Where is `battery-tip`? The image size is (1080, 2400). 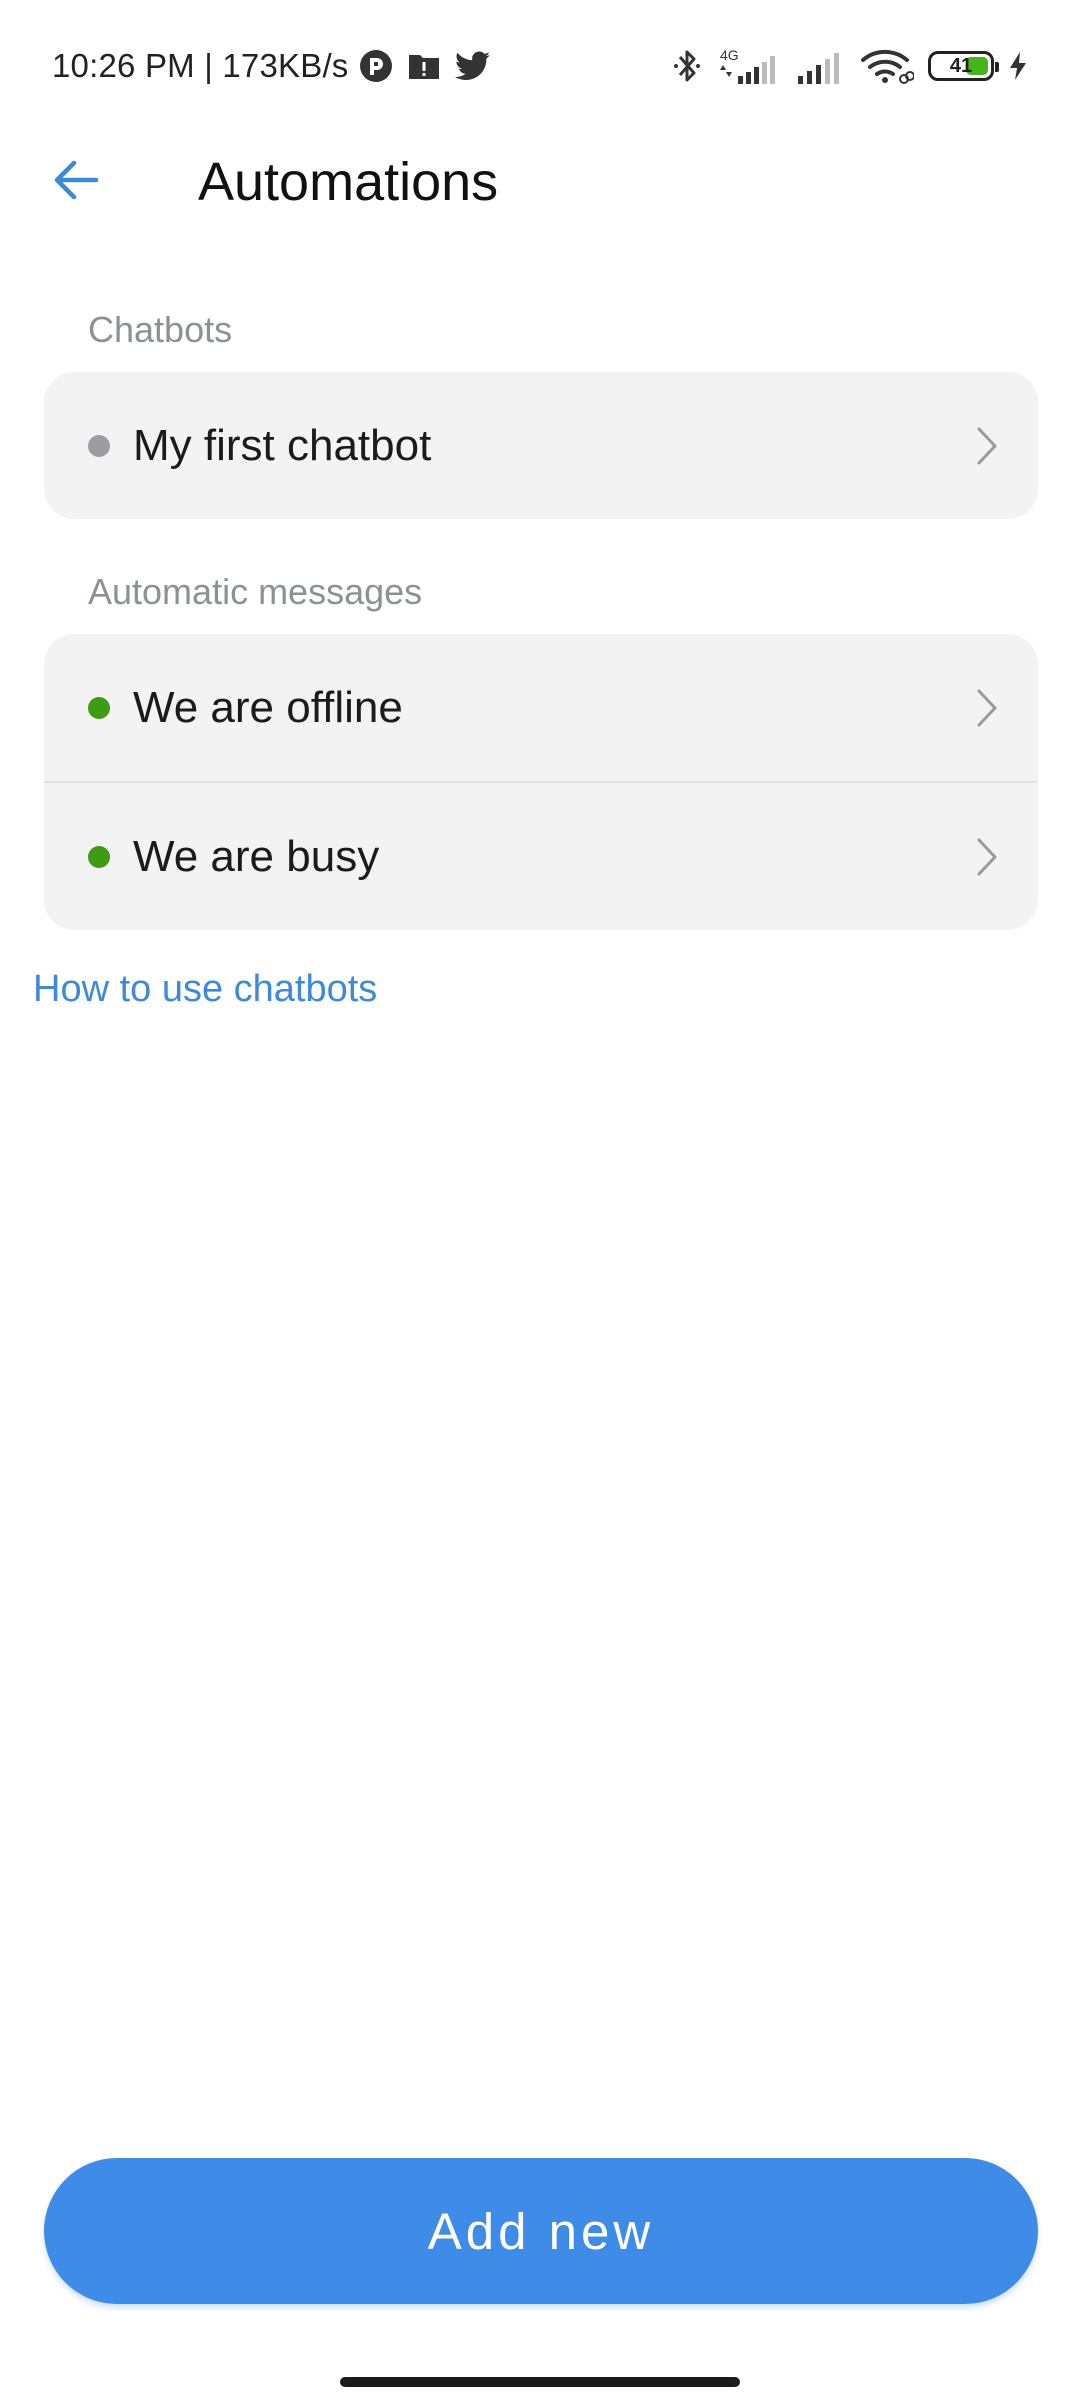 battery-tip is located at coordinates (997, 67).